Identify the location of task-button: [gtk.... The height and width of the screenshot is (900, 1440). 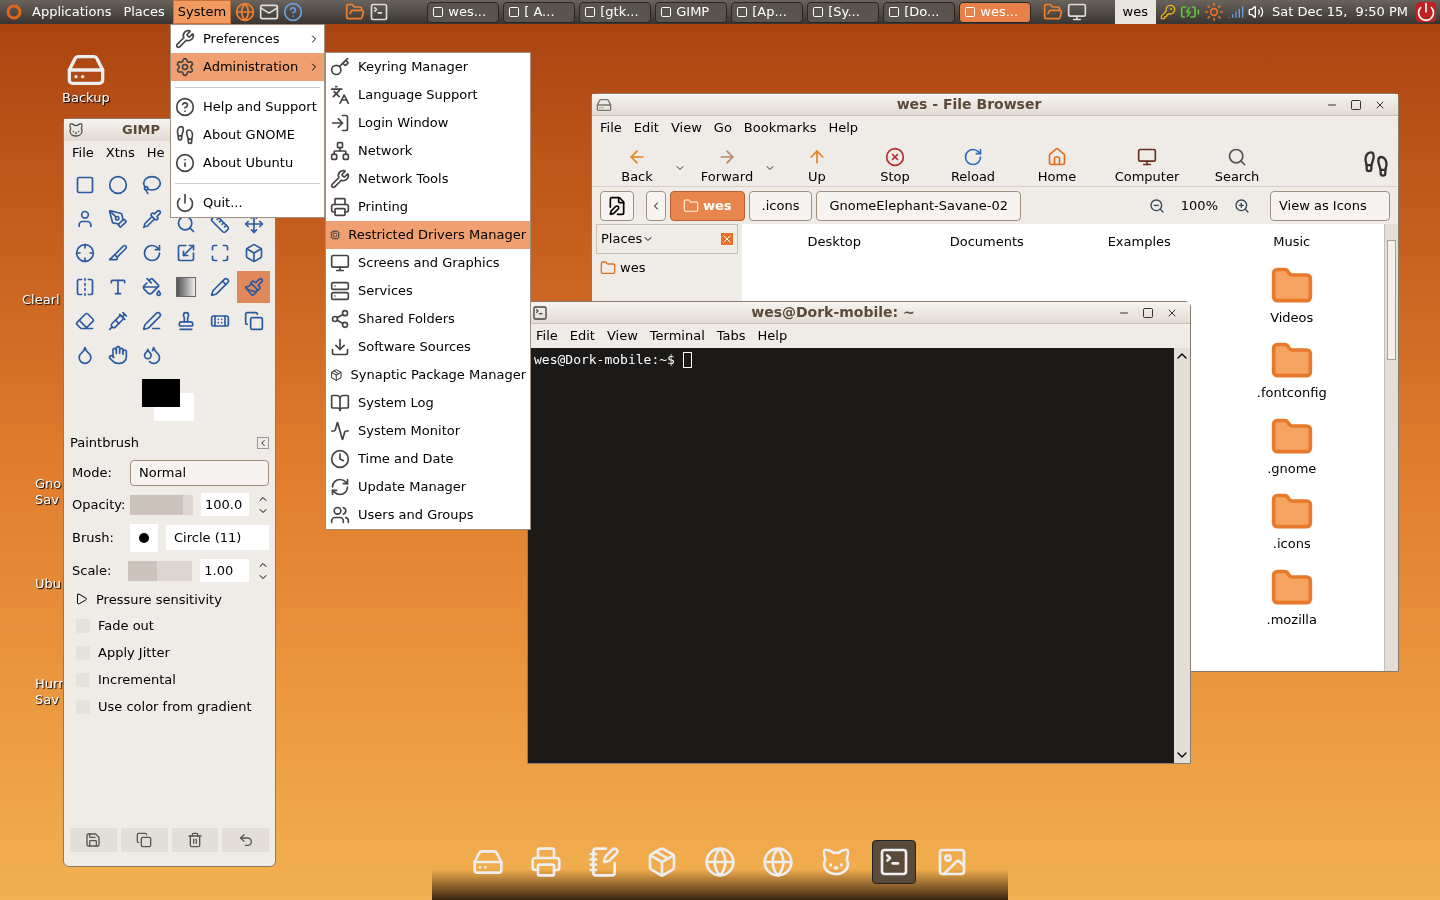
(615, 12).